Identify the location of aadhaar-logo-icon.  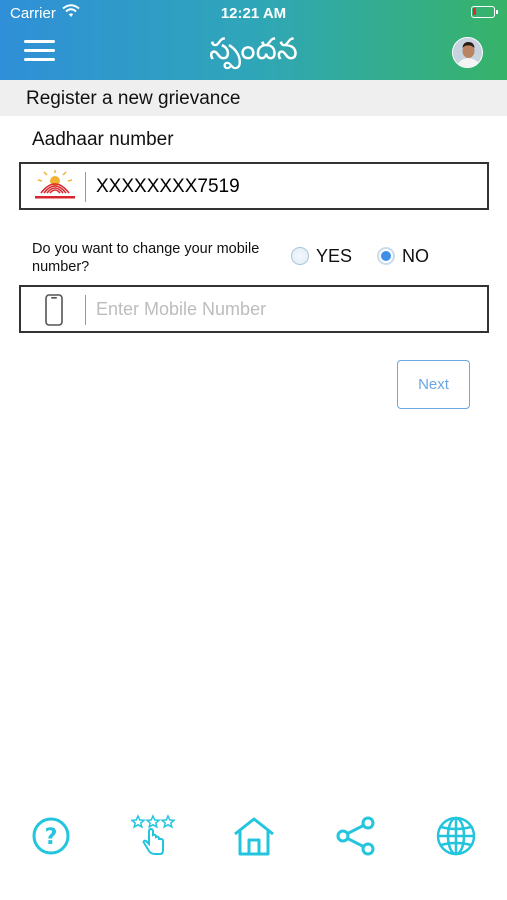
(55, 188).